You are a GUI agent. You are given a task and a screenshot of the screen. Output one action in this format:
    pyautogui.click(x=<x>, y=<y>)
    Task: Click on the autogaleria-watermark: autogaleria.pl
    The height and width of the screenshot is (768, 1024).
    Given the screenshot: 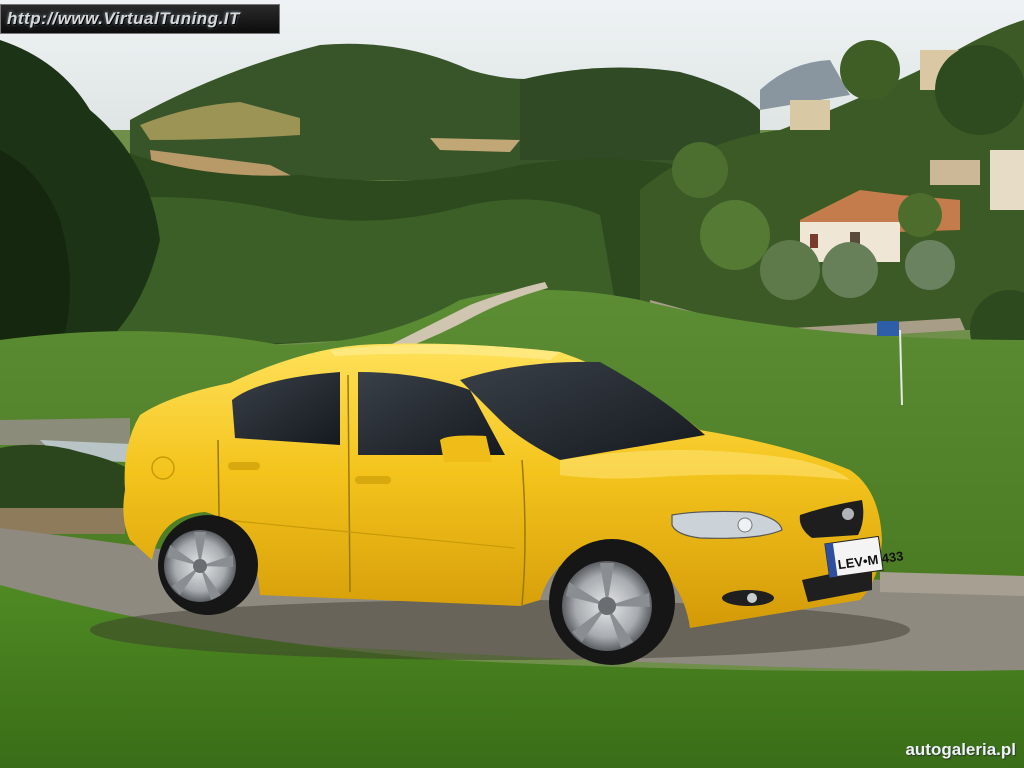 What is the action you would take?
    pyautogui.click(x=960, y=749)
    